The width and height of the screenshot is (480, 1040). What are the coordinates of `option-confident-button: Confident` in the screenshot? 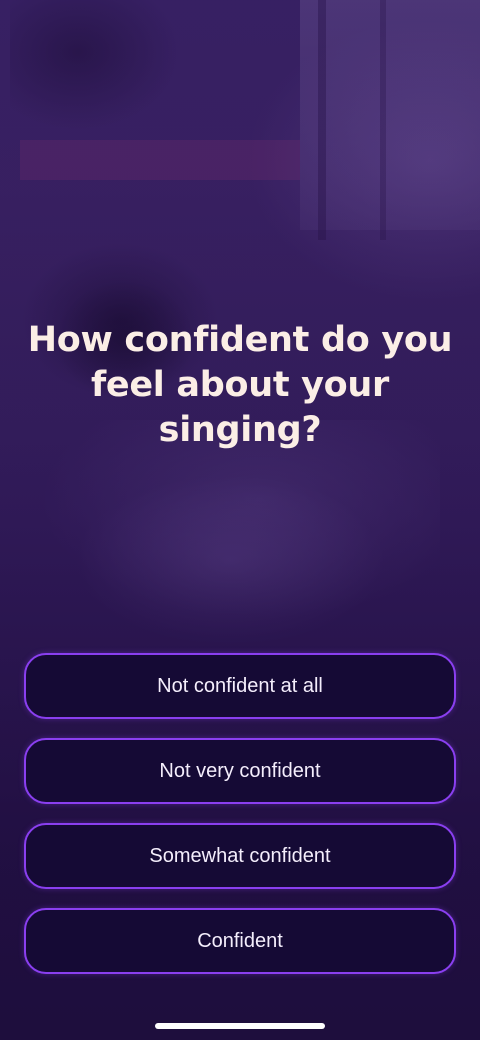 It's located at (240, 941).